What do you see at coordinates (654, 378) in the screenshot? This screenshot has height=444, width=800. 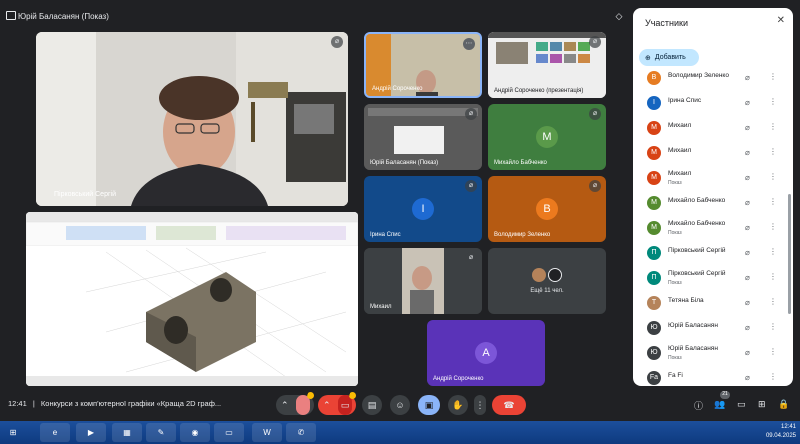 I see `participant-avatar: Fa` at bounding box center [654, 378].